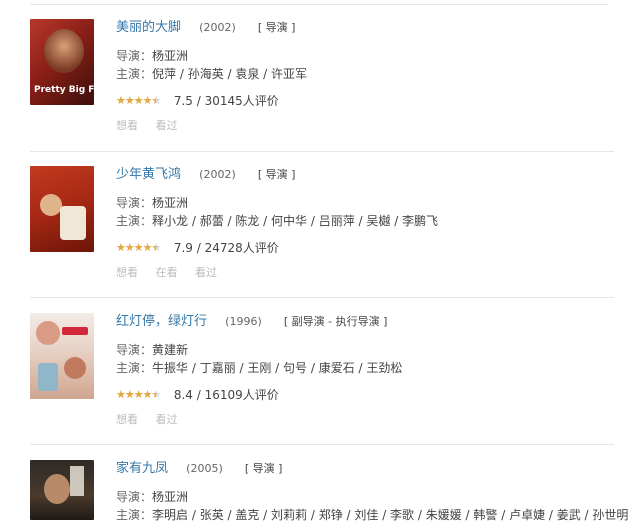  What do you see at coordinates (170, 350) in the screenshot?
I see `director-value: 黄建新` at bounding box center [170, 350].